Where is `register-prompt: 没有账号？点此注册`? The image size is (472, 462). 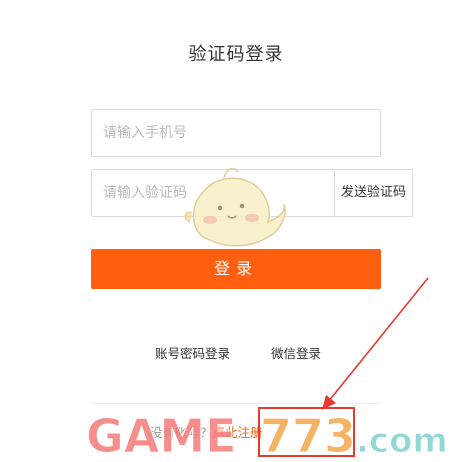 register-prompt: 没有账号？点此注册 is located at coordinates (206, 431).